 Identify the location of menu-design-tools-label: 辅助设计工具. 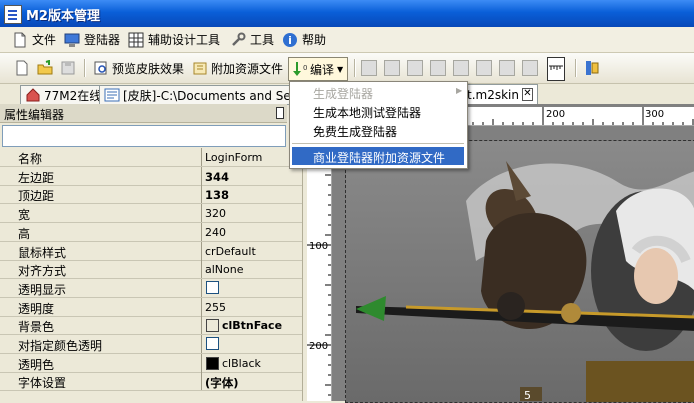
(184, 40).